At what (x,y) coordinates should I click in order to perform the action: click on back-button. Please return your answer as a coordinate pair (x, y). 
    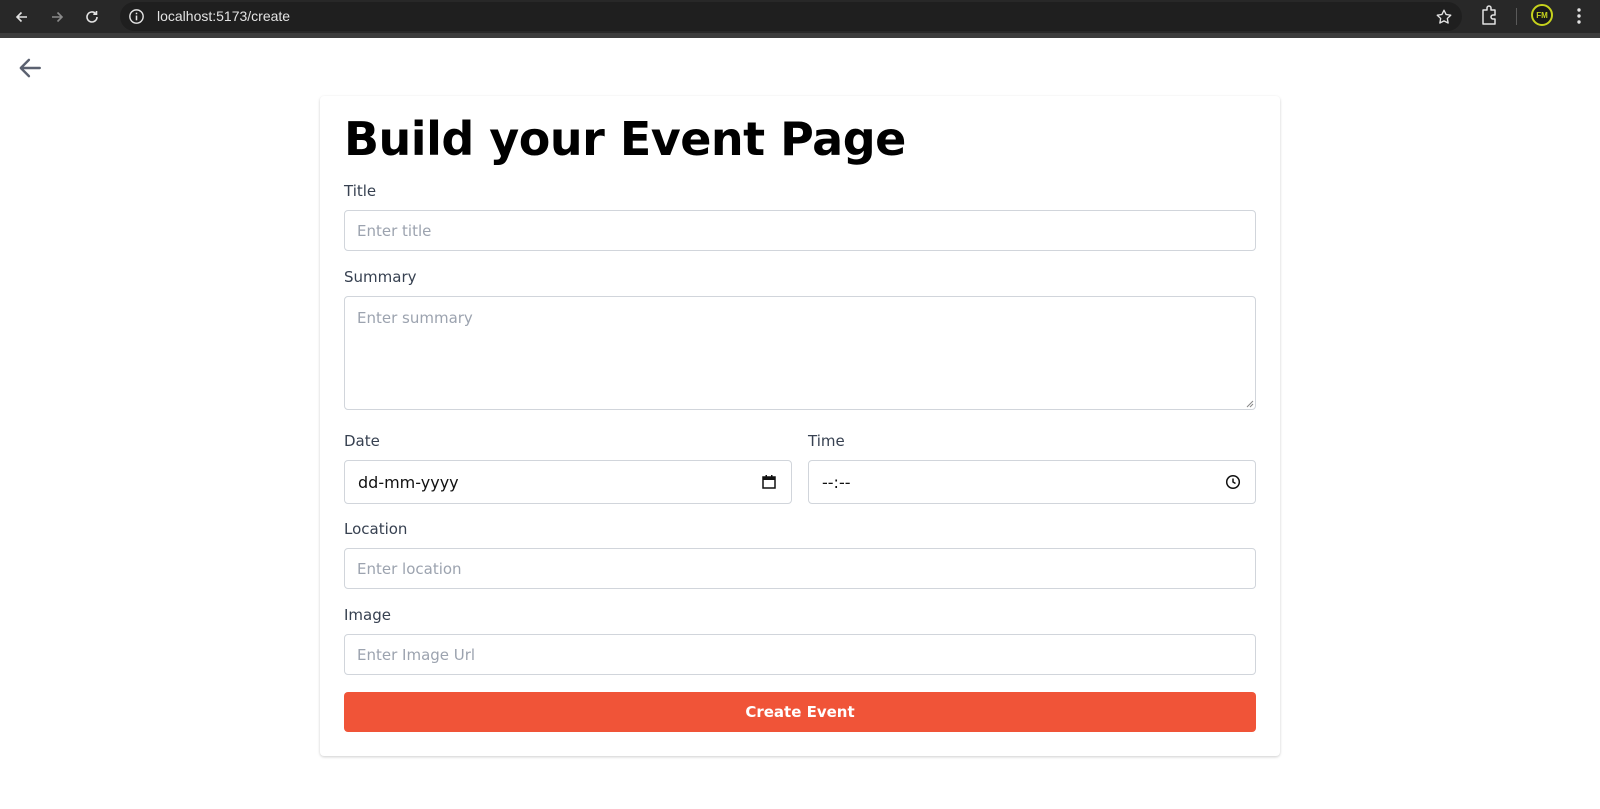
    Looking at the image, I should click on (22, 17).